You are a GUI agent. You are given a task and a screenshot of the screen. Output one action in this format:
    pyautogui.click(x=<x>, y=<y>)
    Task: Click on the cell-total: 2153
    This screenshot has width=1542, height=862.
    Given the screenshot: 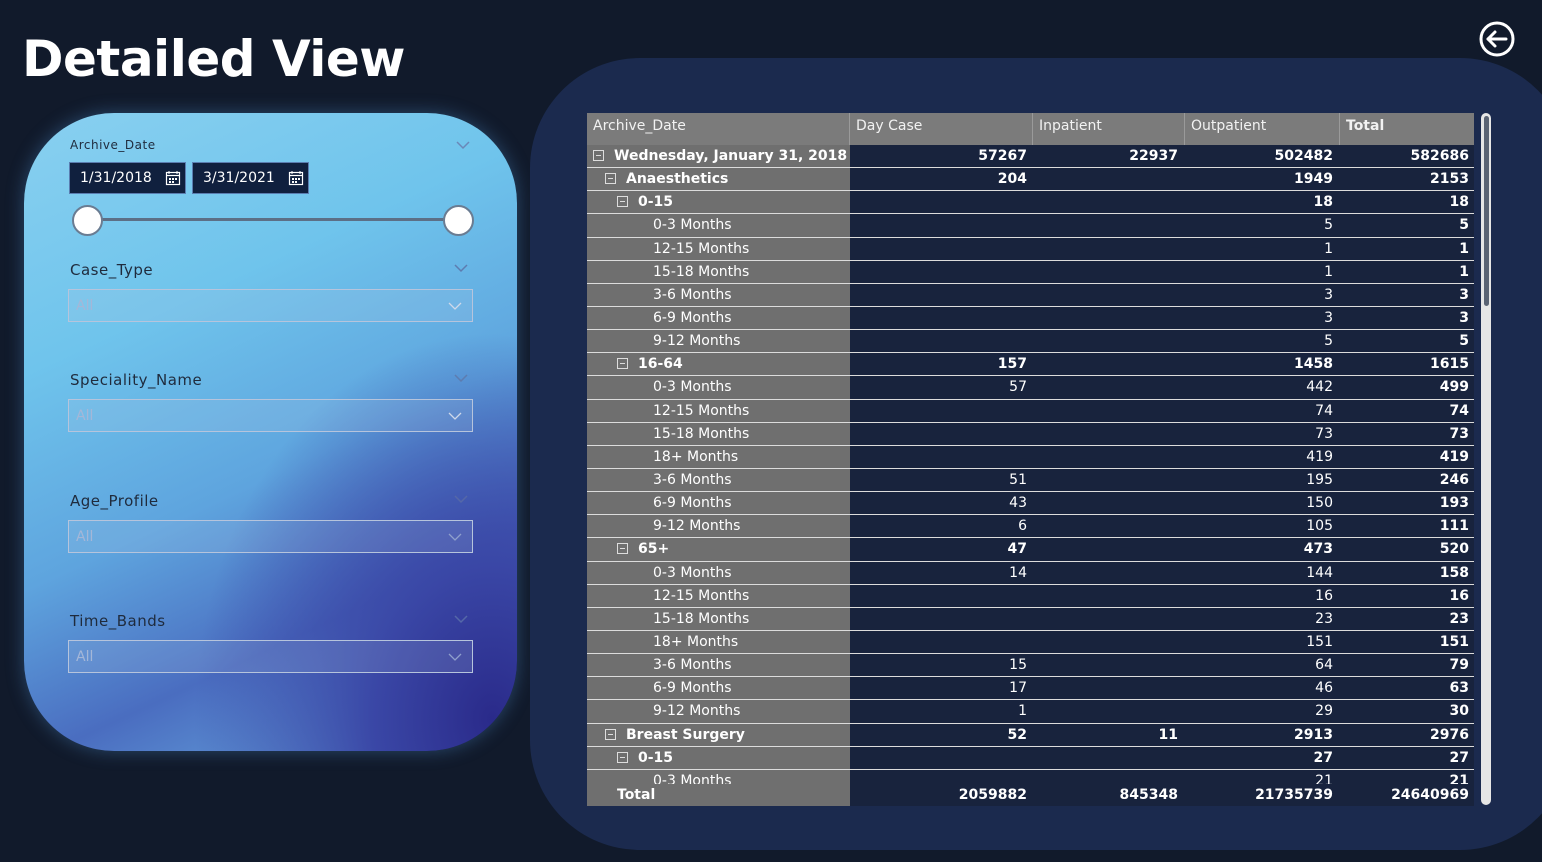 What is the action you would take?
    pyautogui.click(x=1449, y=179)
    